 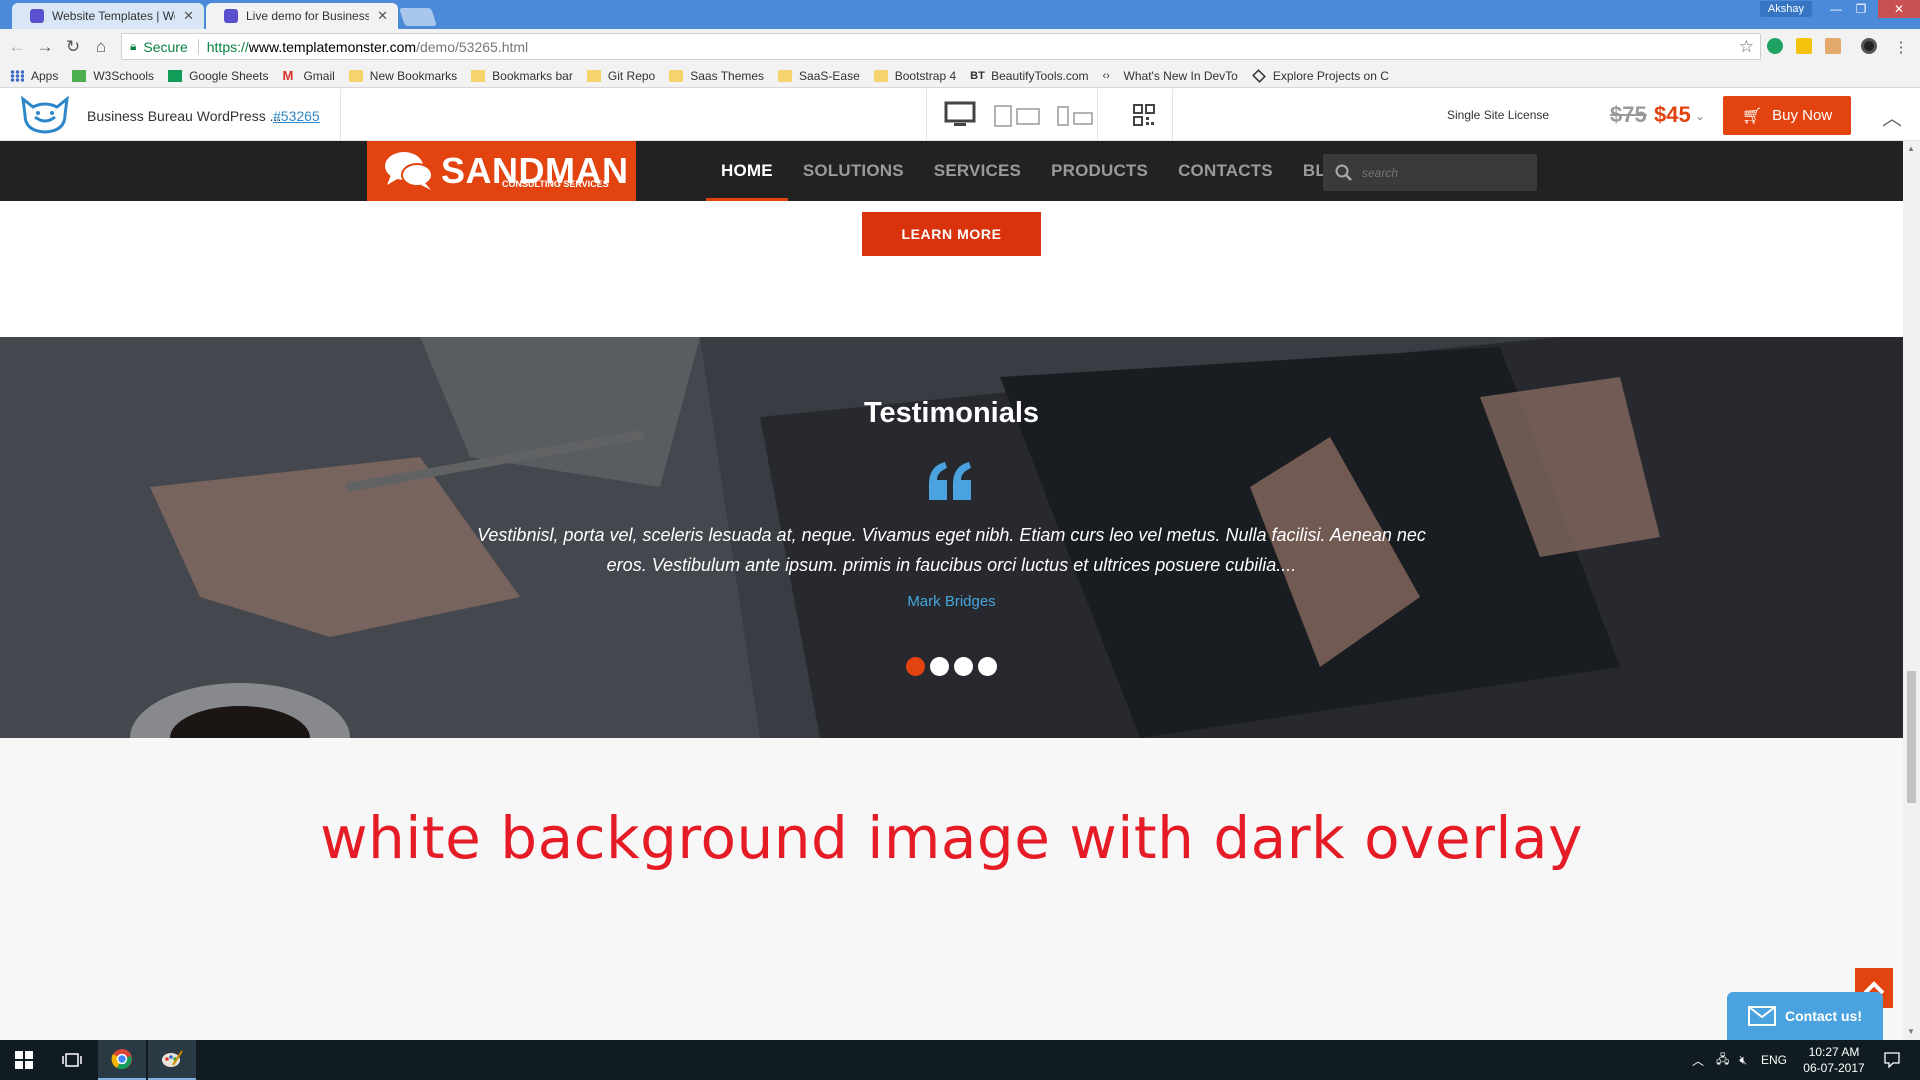 I want to click on bookmark-saas-ease: SaaS-Ease, so click(x=819, y=76).